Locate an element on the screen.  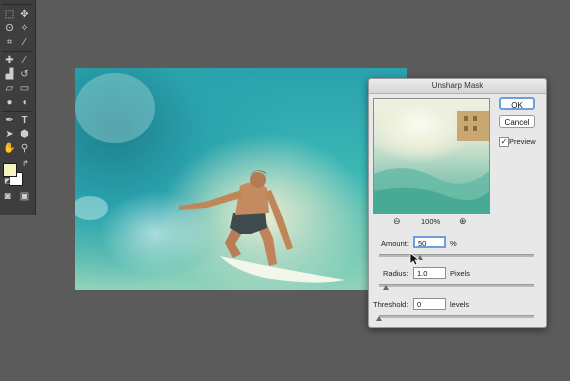
preview-image is located at coordinates (431, 162).